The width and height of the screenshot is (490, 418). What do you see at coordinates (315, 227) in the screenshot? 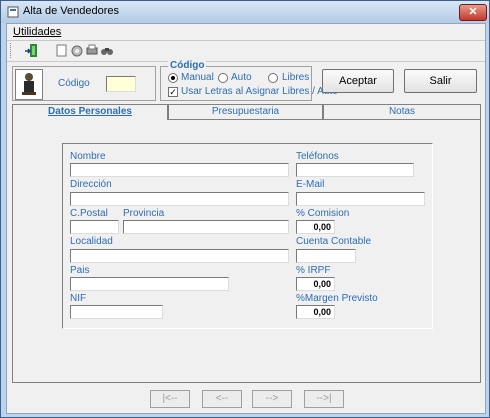
I see `comision-input: 0,00` at bounding box center [315, 227].